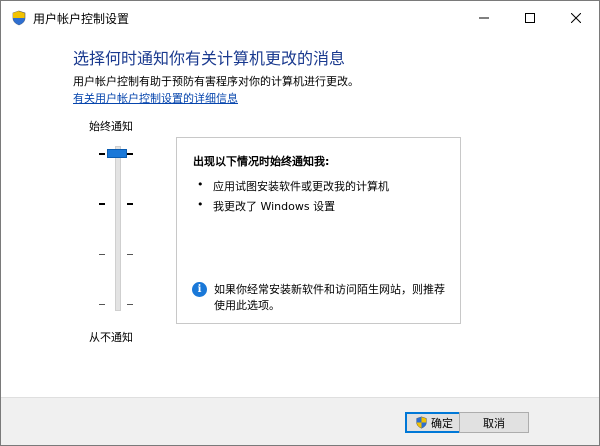 The height and width of the screenshot is (446, 600). Describe the element at coordinates (111, 337) in the screenshot. I see `slider-bottom-label: 从不通知` at that location.